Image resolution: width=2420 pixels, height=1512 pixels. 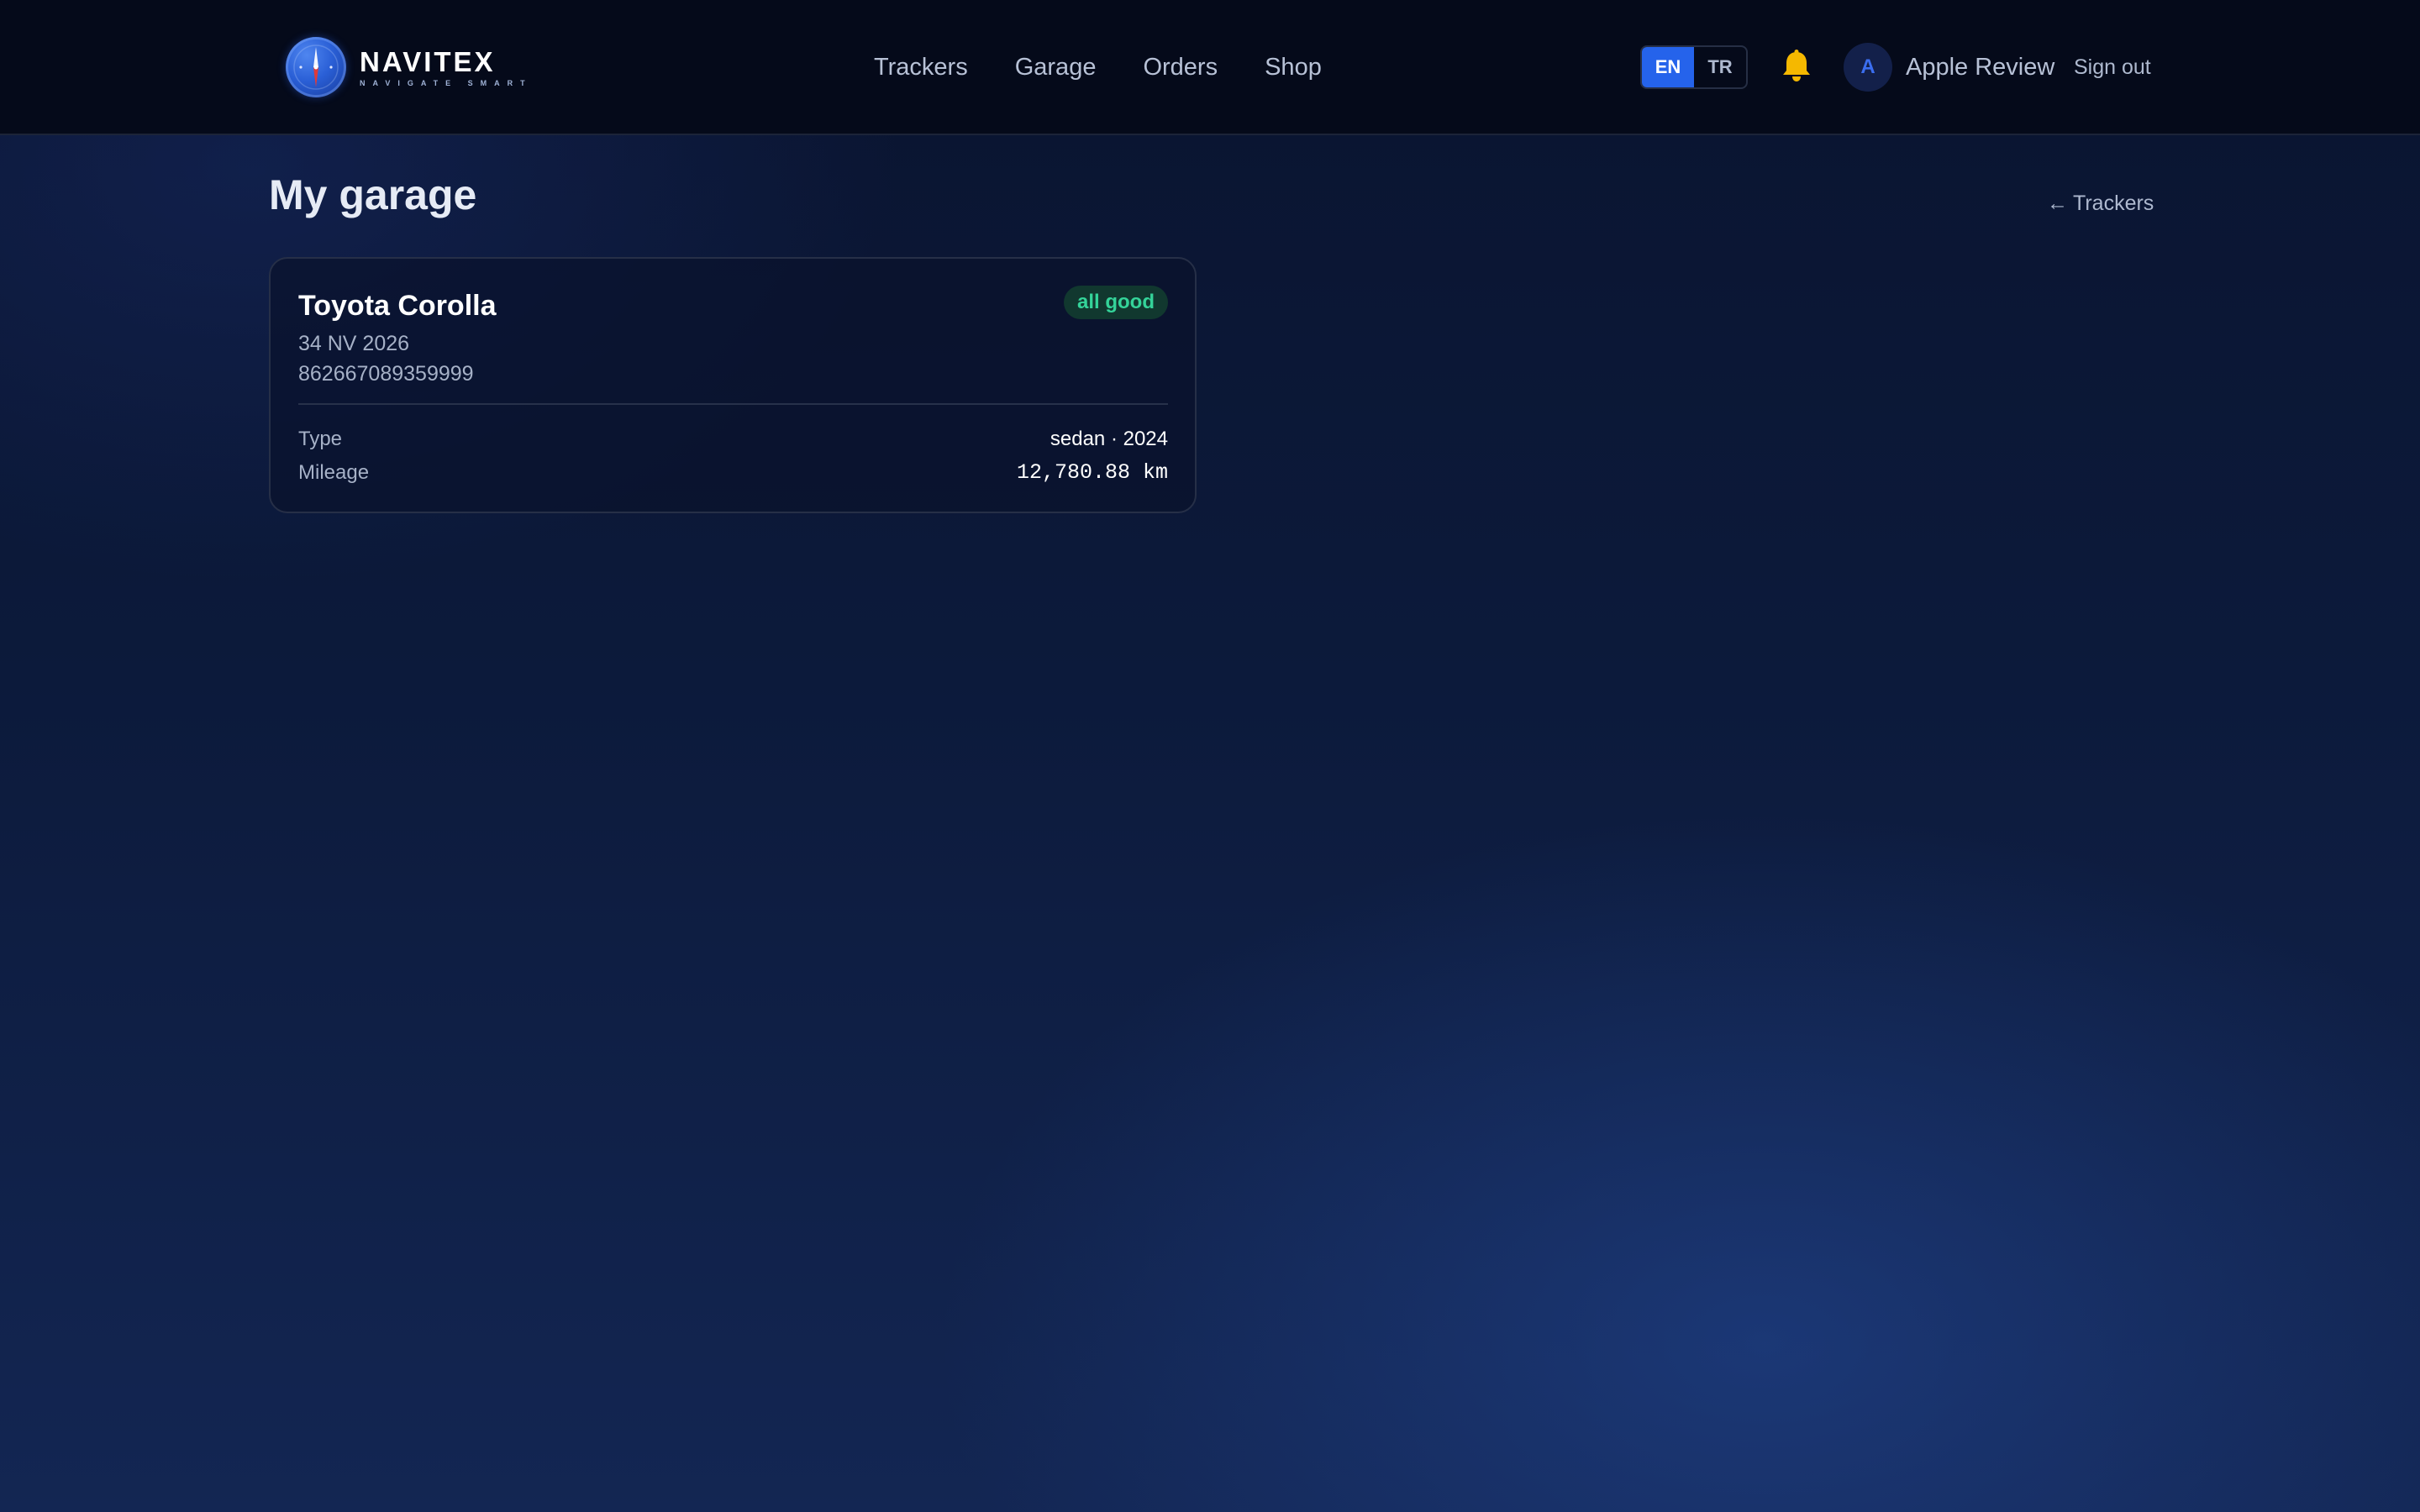 I want to click on nav-item-garage: Garage, so click(x=1056, y=67).